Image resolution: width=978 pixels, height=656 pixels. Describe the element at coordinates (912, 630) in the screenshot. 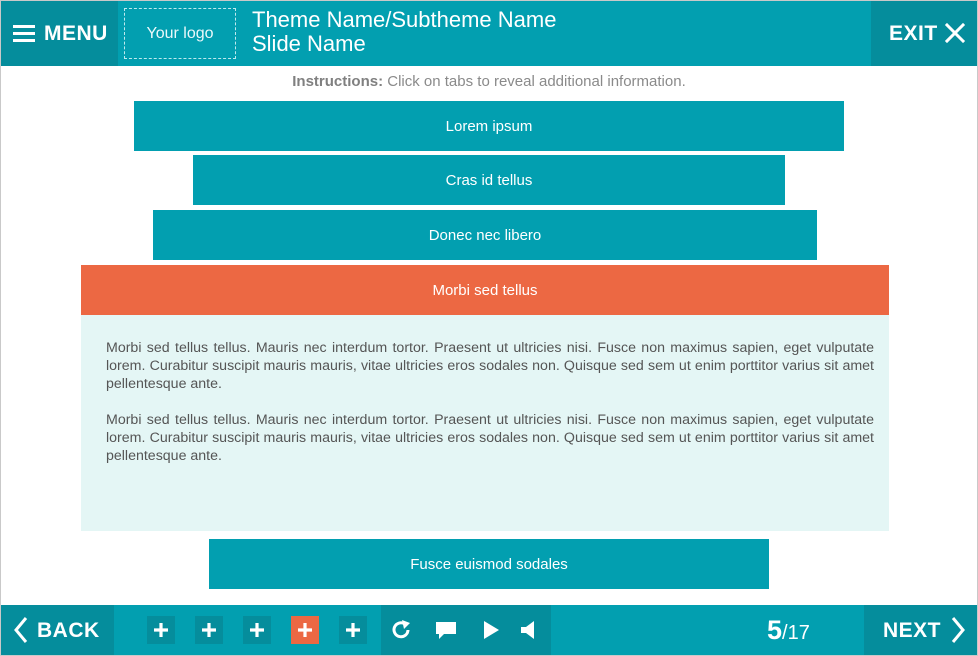

I see `next-label: NEXT` at that location.